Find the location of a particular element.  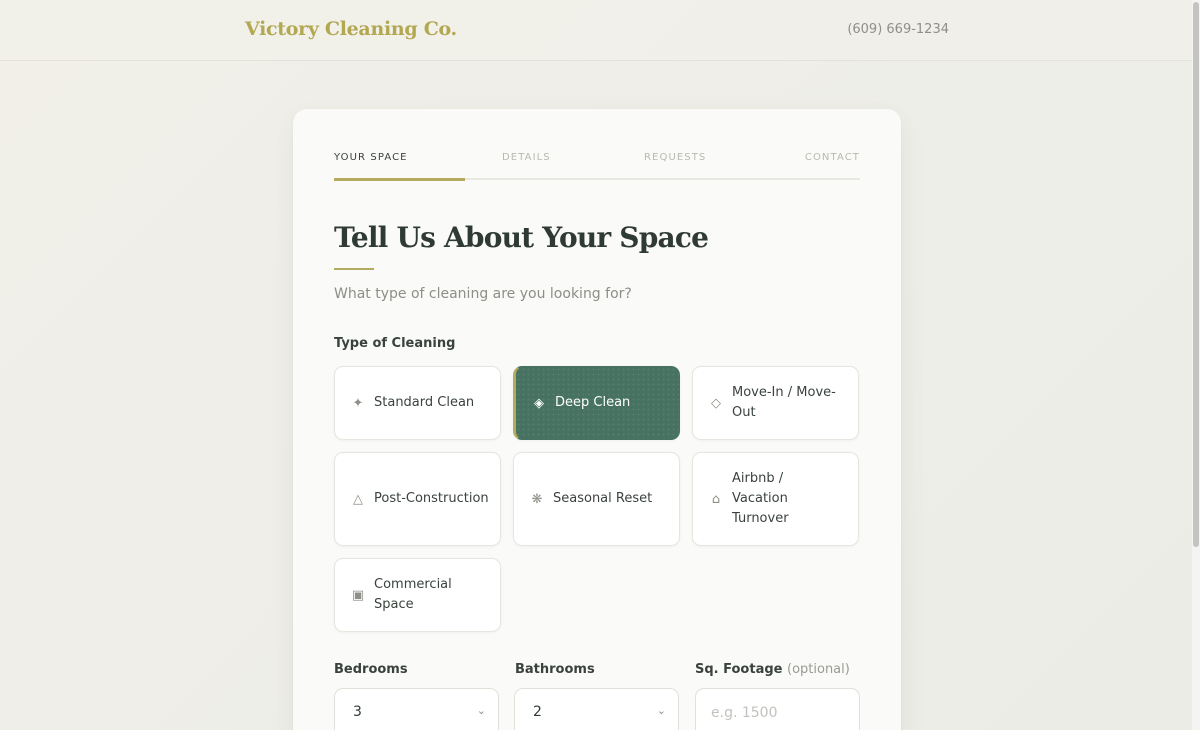

triangle-icon: △ is located at coordinates (358, 499).